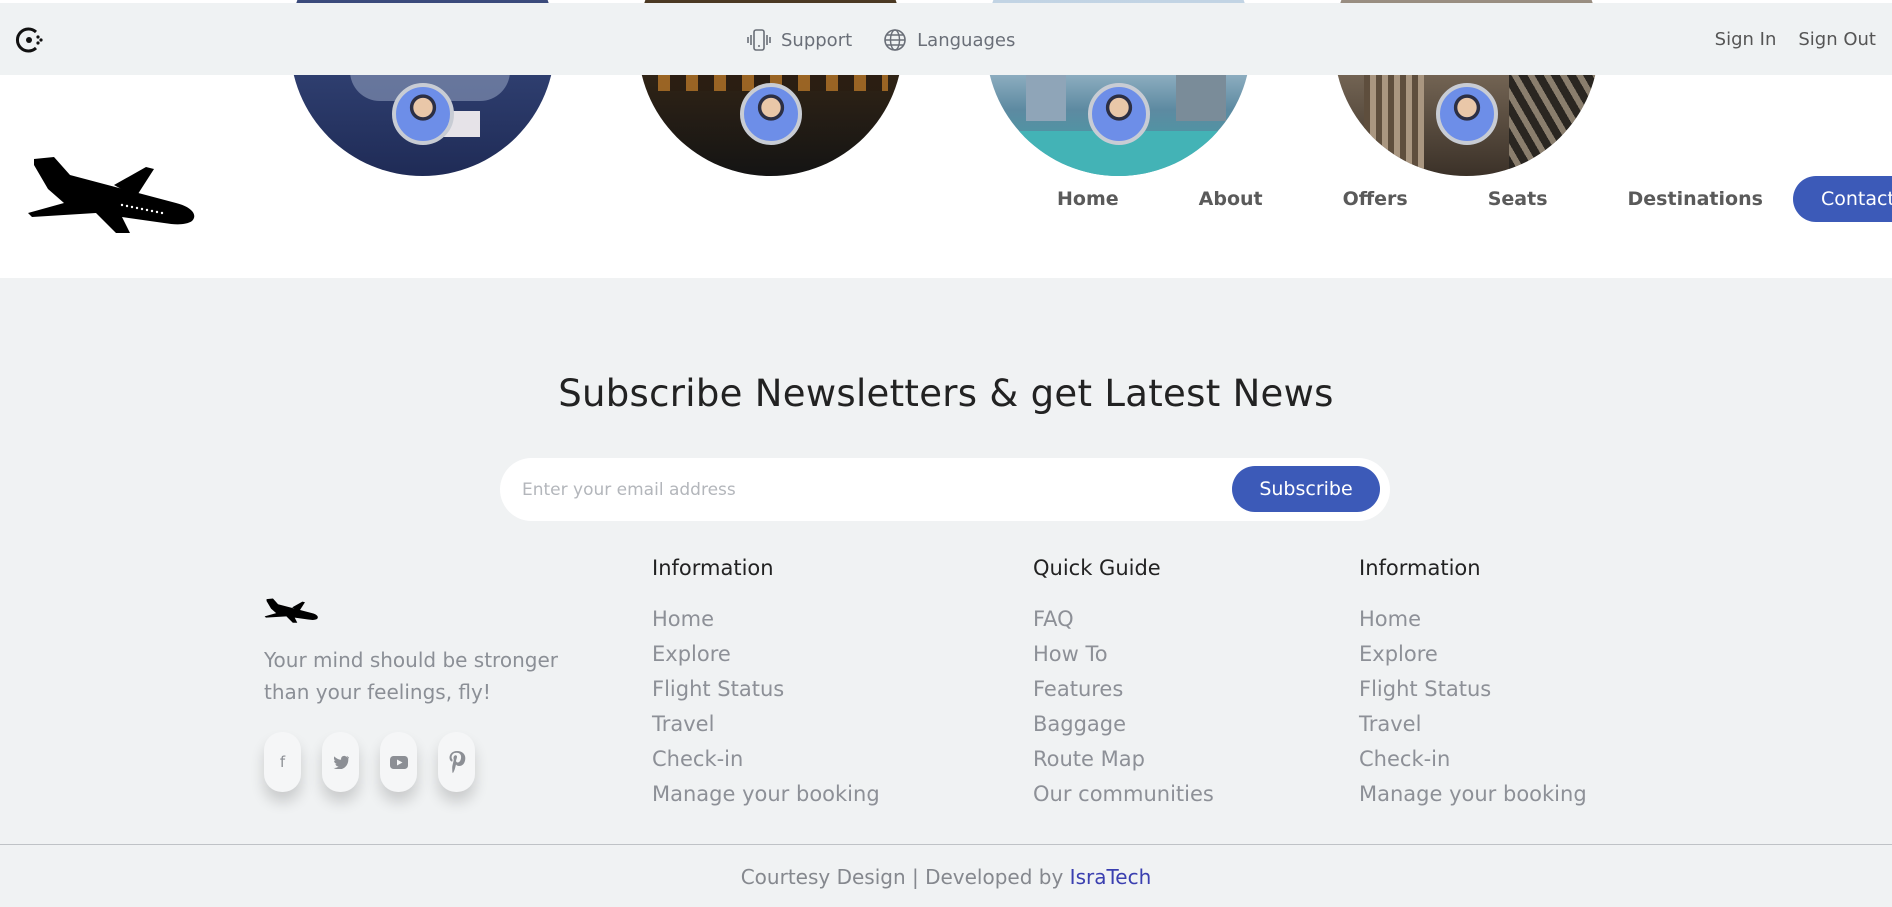  Describe the element at coordinates (817, 40) in the screenshot. I see `support-label: Support` at that location.